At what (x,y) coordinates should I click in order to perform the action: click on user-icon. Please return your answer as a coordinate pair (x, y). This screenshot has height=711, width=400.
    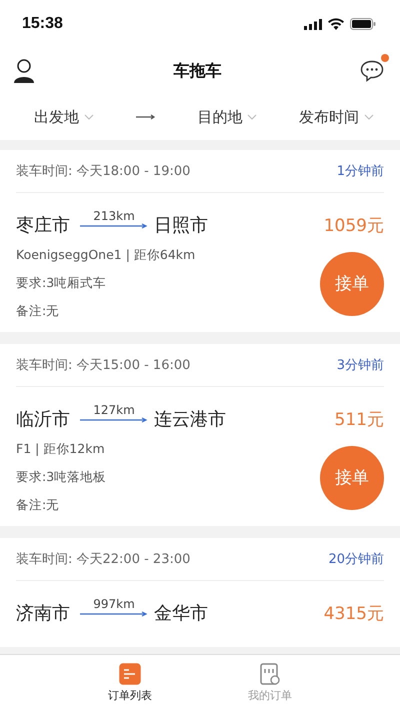
    Looking at the image, I should click on (24, 71).